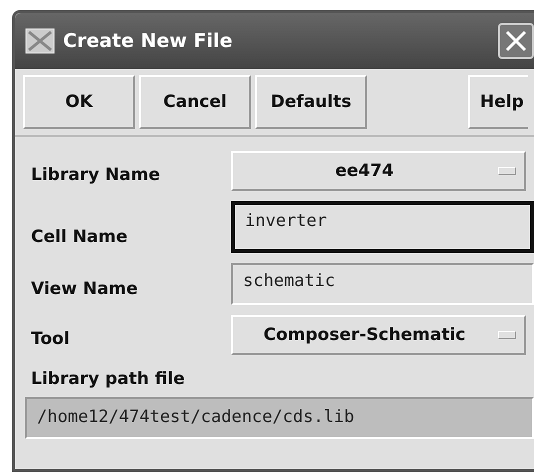  Describe the element at coordinates (148, 41) in the screenshot. I see `window-title: Create New File` at that location.